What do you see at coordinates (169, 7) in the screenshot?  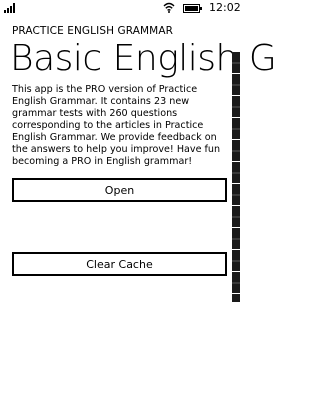 I see `wifi-icon` at bounding box center [169, 7].